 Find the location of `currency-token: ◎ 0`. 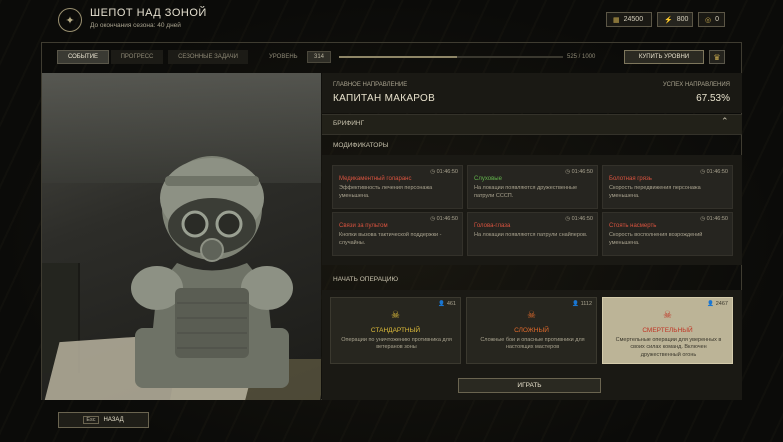

currency-token: ◎ 0 is located at coordinates (711, 19).